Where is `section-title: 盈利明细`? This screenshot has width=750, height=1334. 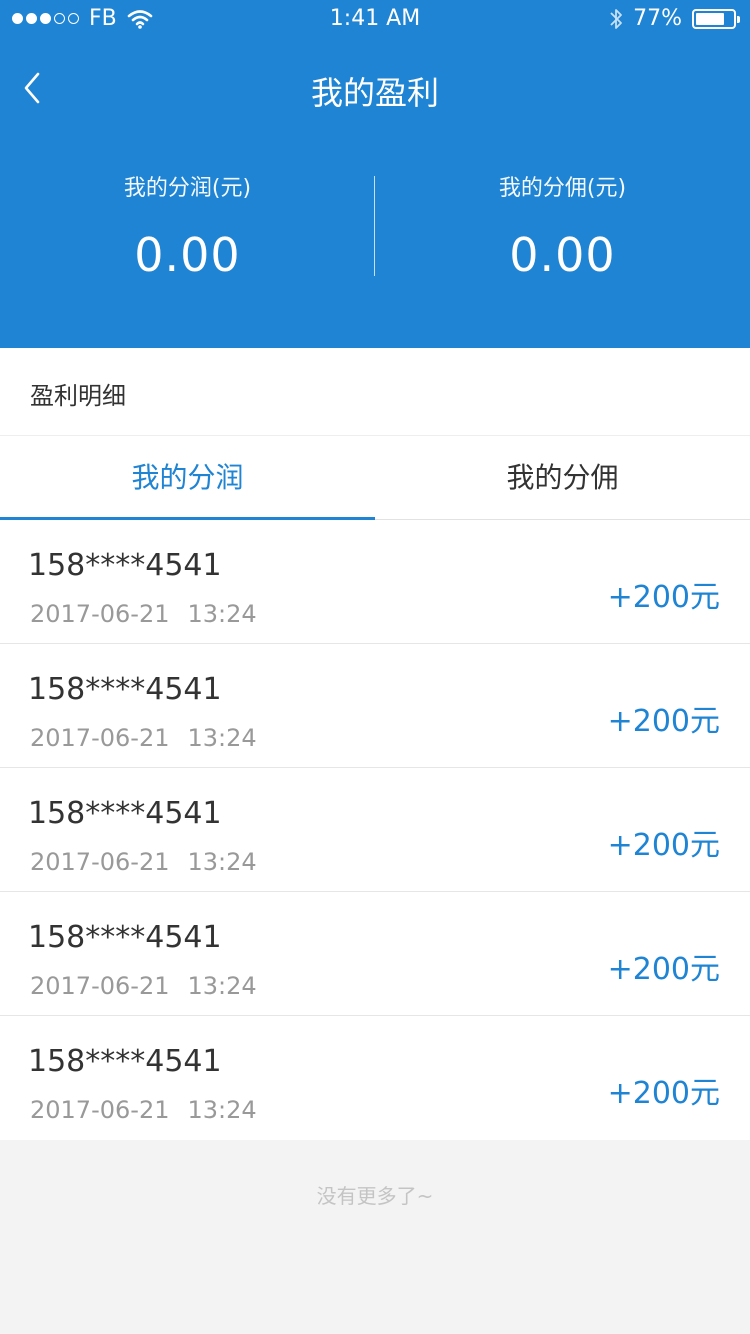
section-title: 盈利明细 is located at coordinates (78, 396).